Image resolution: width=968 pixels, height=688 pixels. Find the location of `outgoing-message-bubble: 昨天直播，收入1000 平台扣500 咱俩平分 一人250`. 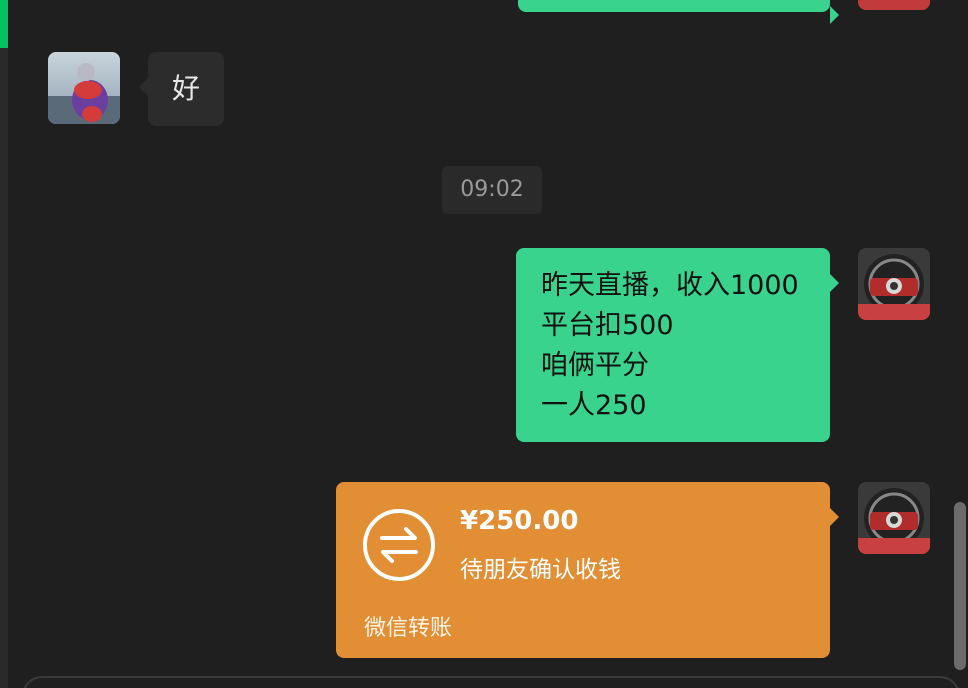

outgoing-message-bubble: 昨天直播，收入1000 平台扣500 咱俩平分 一人250 is located at coordinates (677, 345).